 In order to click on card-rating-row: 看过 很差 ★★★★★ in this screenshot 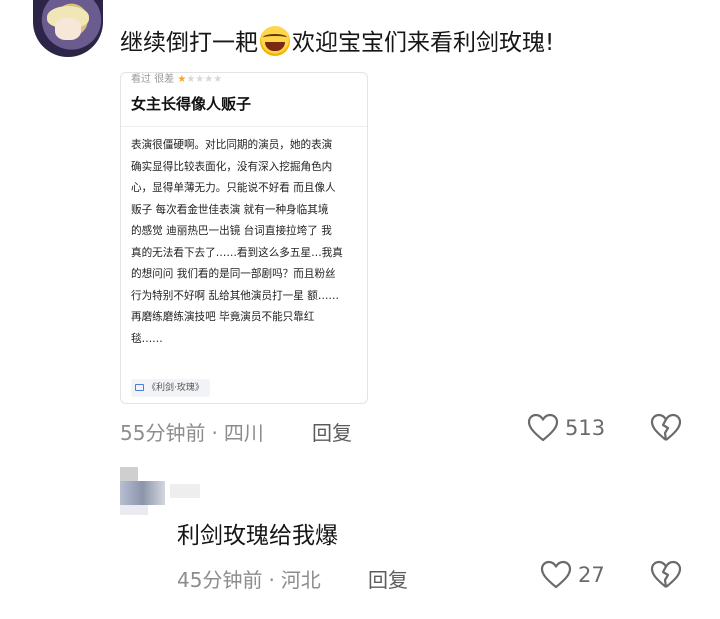, I will do `click(177, 79)`.